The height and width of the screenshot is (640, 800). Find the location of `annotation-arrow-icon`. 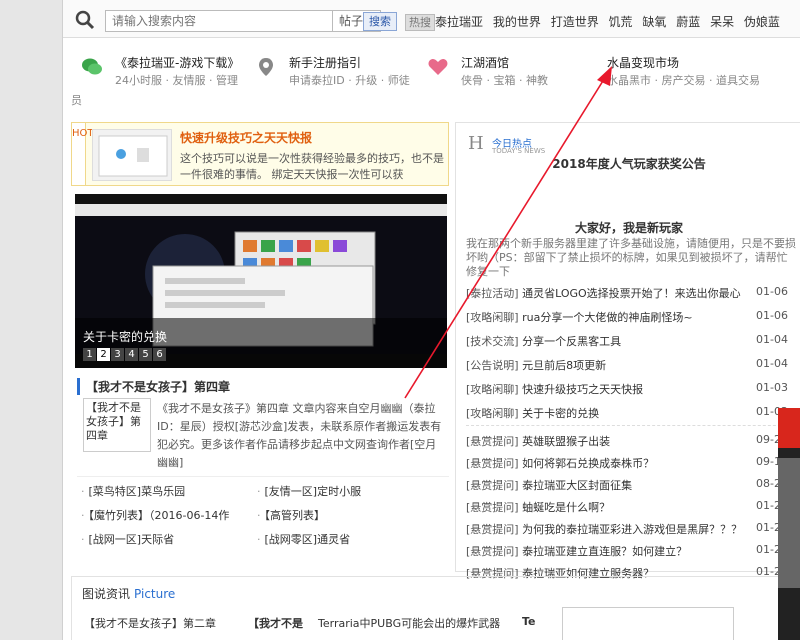

annotation-arrow-icon is located at coordinates (508, 232).